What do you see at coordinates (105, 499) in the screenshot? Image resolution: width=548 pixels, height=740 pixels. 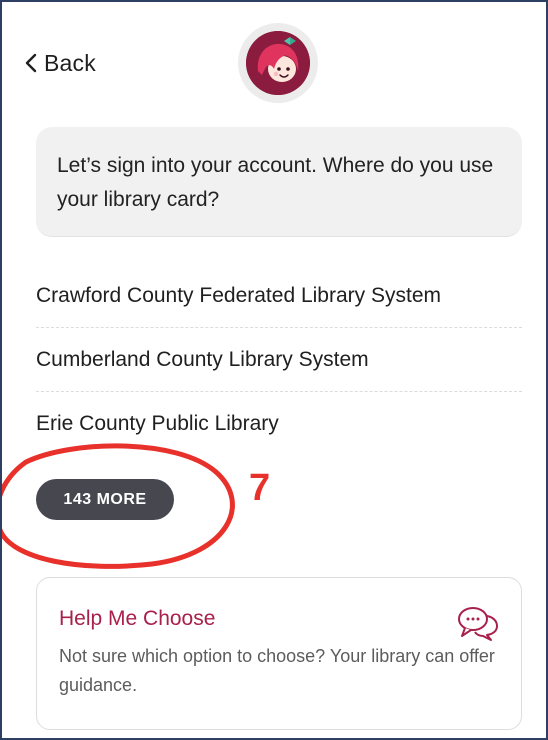 I see `more-libraries-button: 143 MORE` at bounding box center [105, 499].